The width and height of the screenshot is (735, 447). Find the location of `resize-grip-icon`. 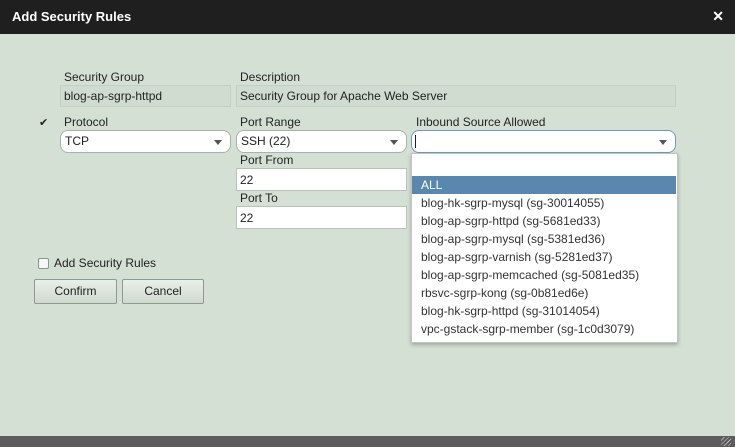

resize-grip-icon is located at coordinates (726, 441).